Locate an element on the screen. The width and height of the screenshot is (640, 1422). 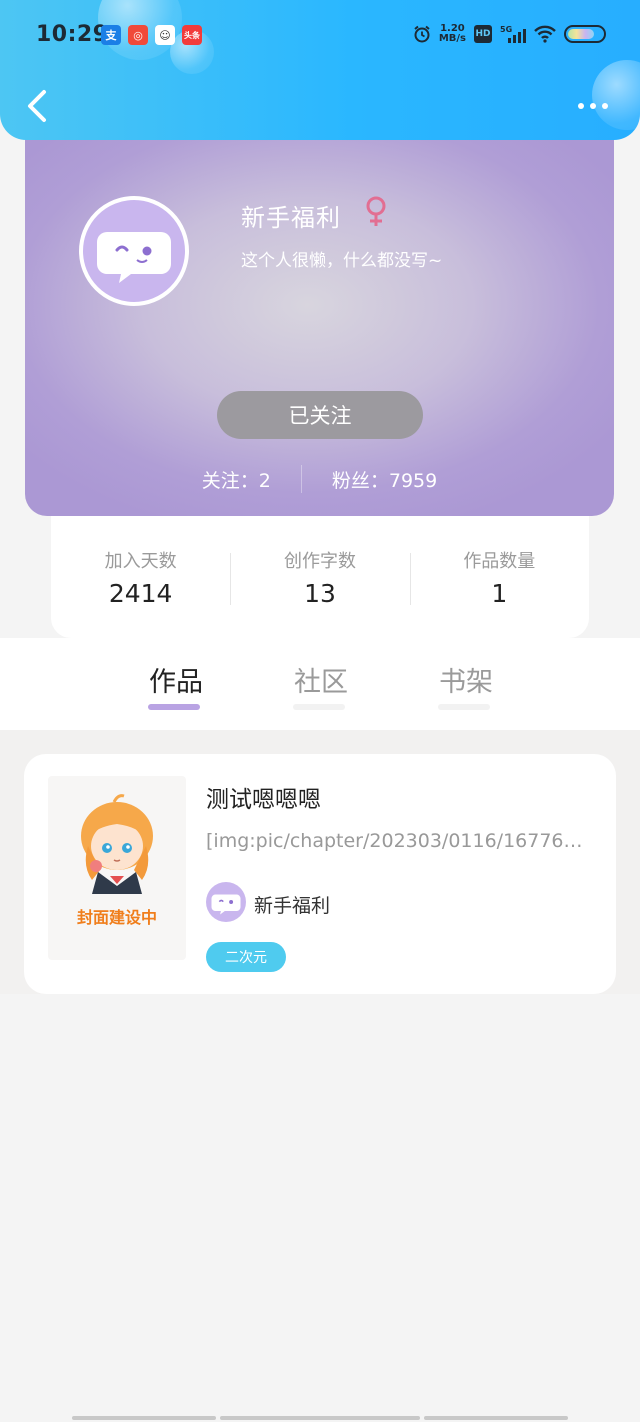
work-cover: 封面建设中 is located at coordinates (117, 868).